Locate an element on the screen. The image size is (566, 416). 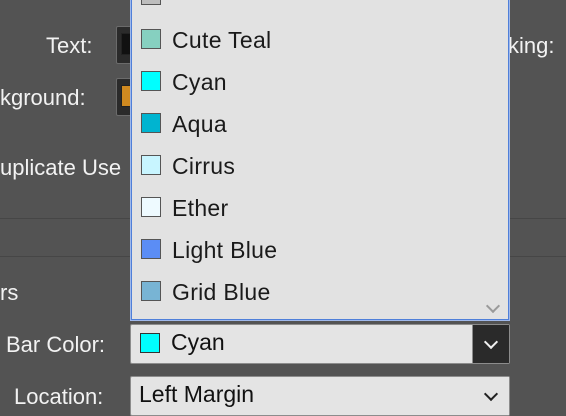
color-option-aqua: Aqua is located at coordinates (307, 124).